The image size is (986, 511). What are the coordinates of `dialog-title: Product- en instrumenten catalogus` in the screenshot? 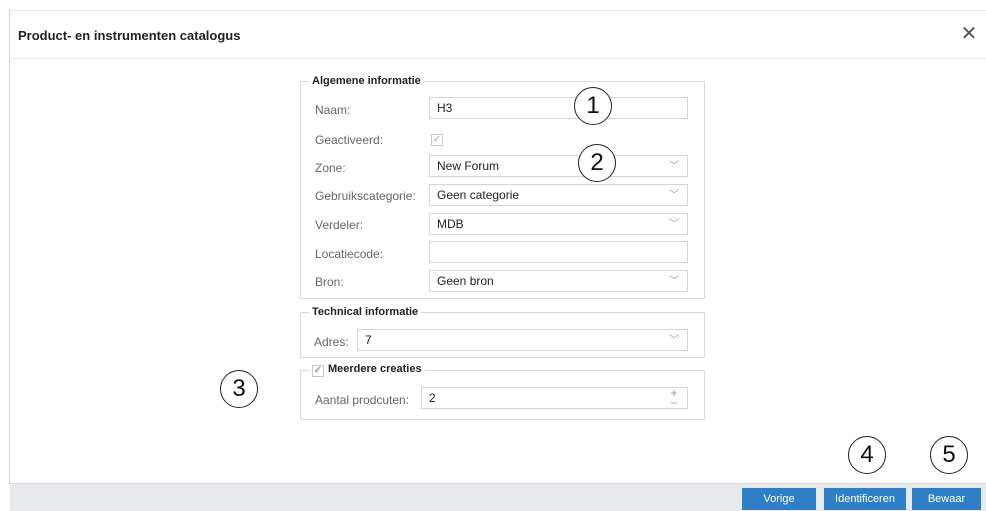 It's located at (129, 35).